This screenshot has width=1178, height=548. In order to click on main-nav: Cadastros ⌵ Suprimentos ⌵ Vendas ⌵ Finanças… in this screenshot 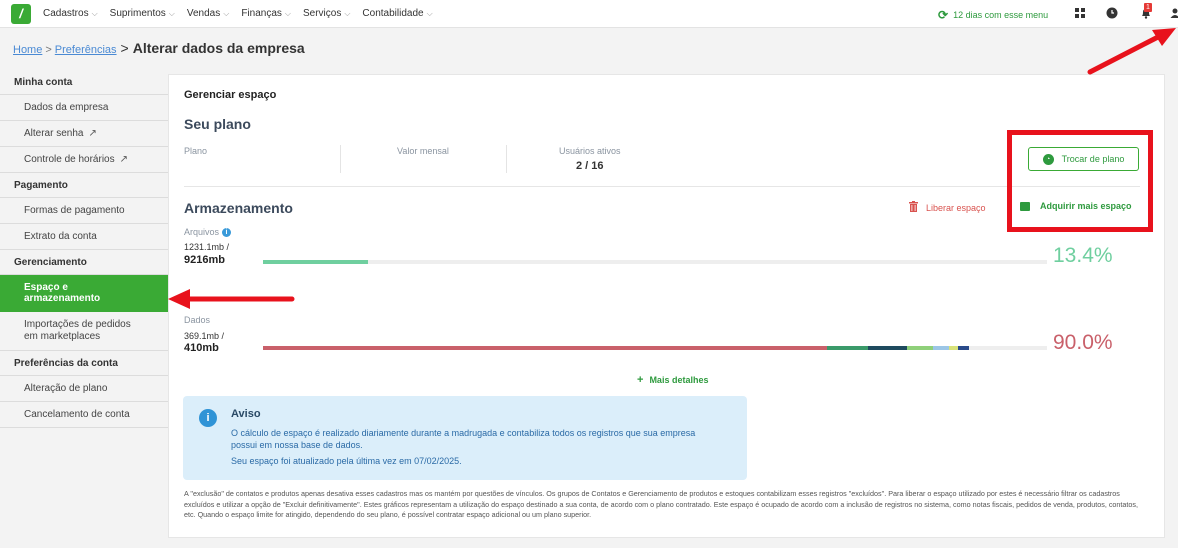, I will do `click(244, 13)`.